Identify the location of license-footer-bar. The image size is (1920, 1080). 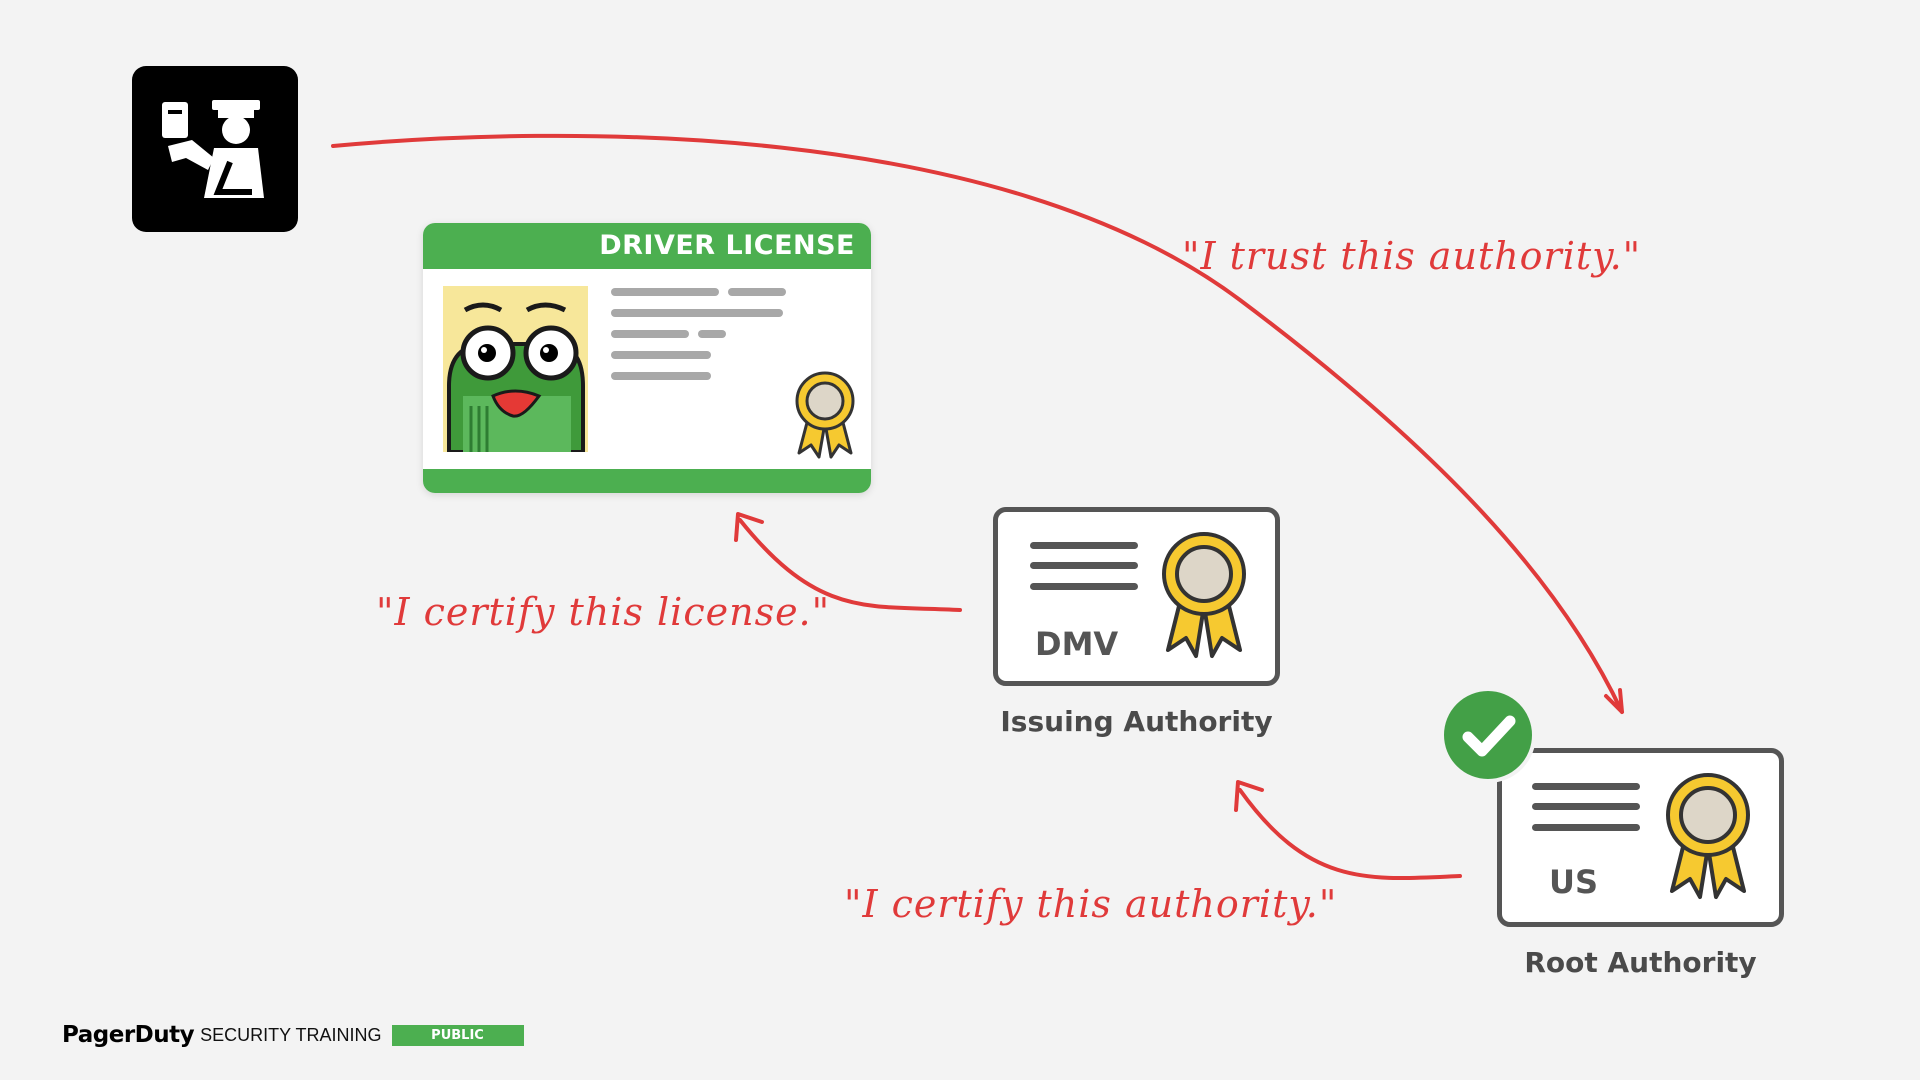
(647, 481).